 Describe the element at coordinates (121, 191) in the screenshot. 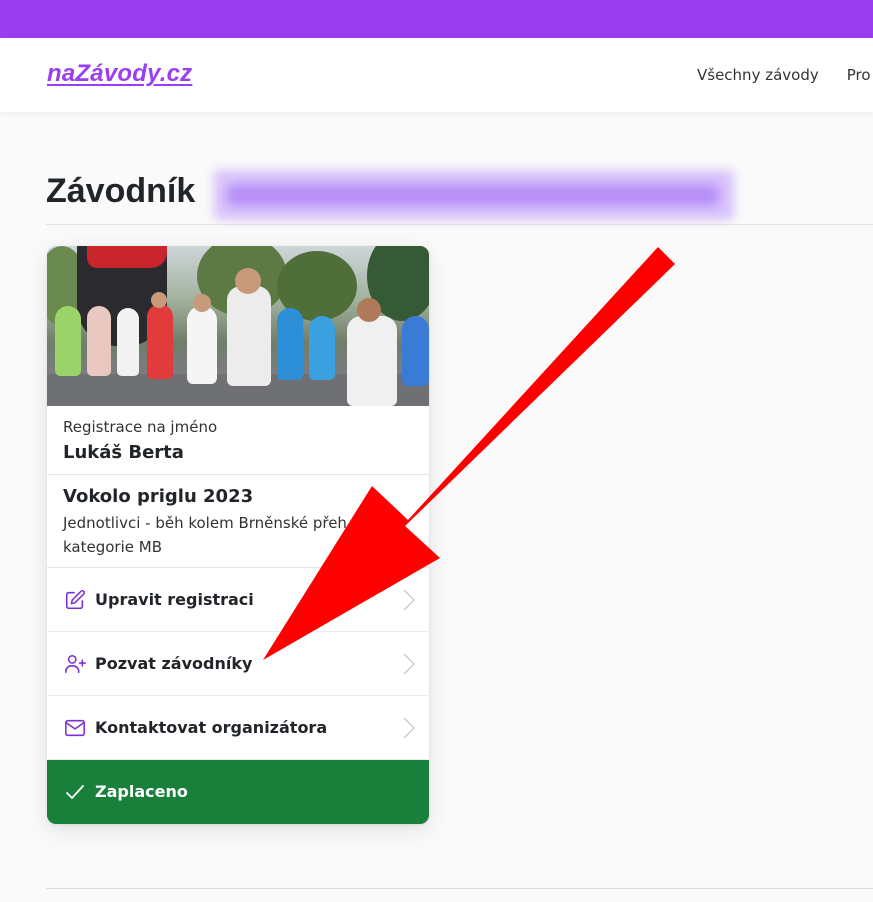

I see `page-title: Závodník` at that location.